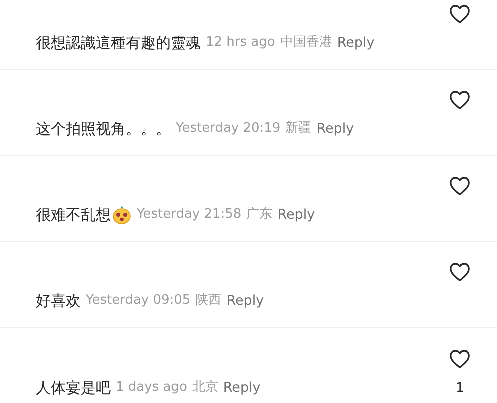  Describe the element at coordinates (73, 215) in the screenshot. I see `comment-text: 很难不乱想` at that location.